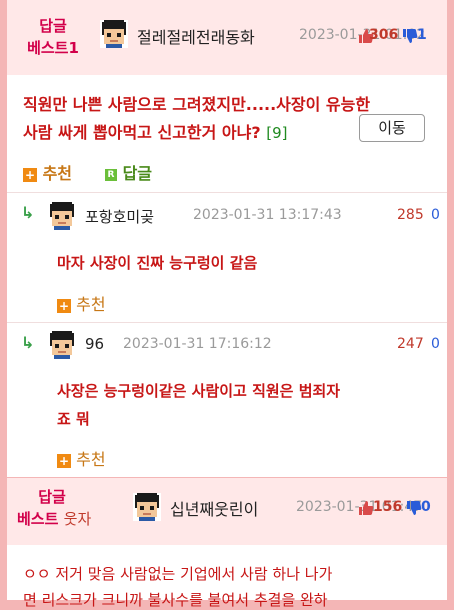 This screenshot has height=610, width=454. What do you see at coordinates (410, 215) in the screenshot?
I see `reply-upvotes: 285` at bounding box center [410, 215].